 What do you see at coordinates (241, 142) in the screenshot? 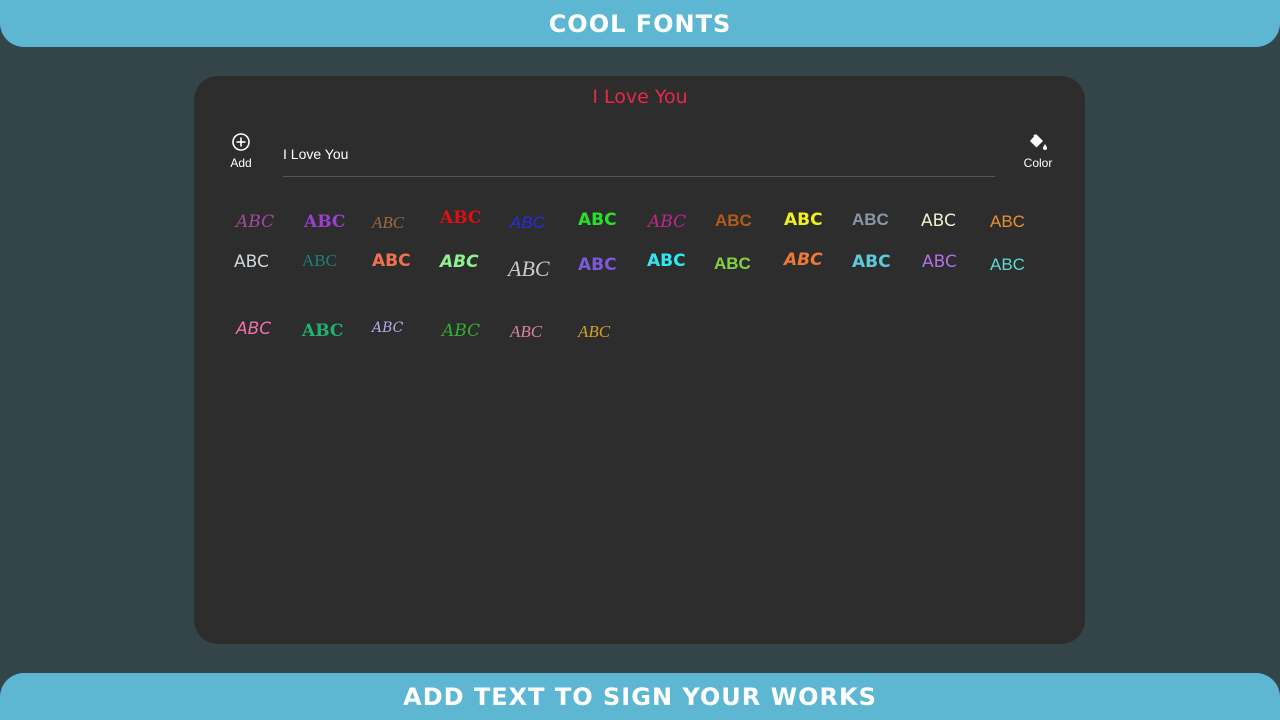
I see `plus-circle-icon` at bounding box center [241, 142].